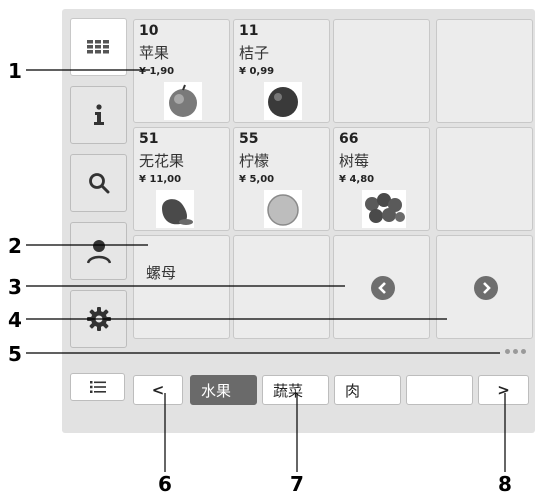 The height and width of the screenshot is (496, 545). What do you see at coordinates (505, 484) in the screenshot?
I see `callout-8: 8` at bounding box center [505, 484].